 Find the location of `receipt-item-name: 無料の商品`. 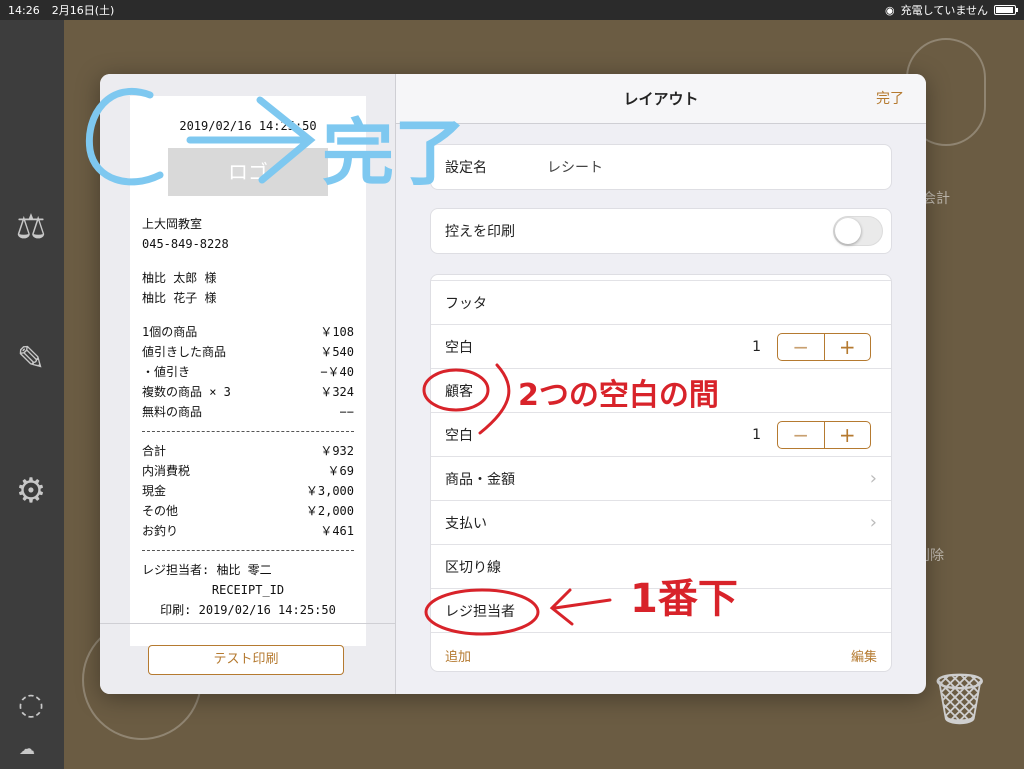

receipt-item-name: 無料の商品 is located at coordinates (172, 412).